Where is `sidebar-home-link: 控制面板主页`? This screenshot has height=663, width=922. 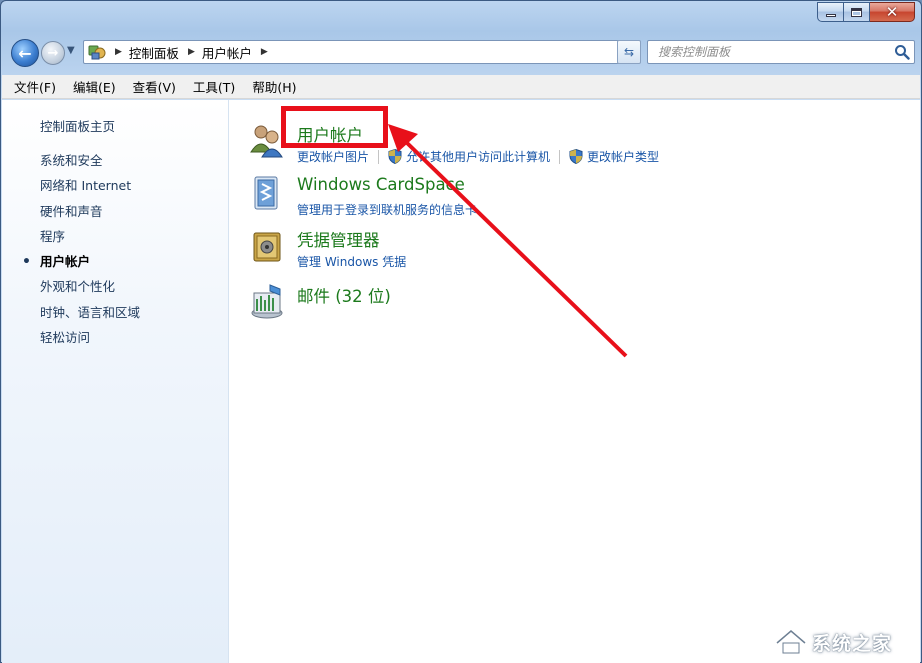
sidebar-home-link: 控制面板主页 is located at coordinates (77, 125).